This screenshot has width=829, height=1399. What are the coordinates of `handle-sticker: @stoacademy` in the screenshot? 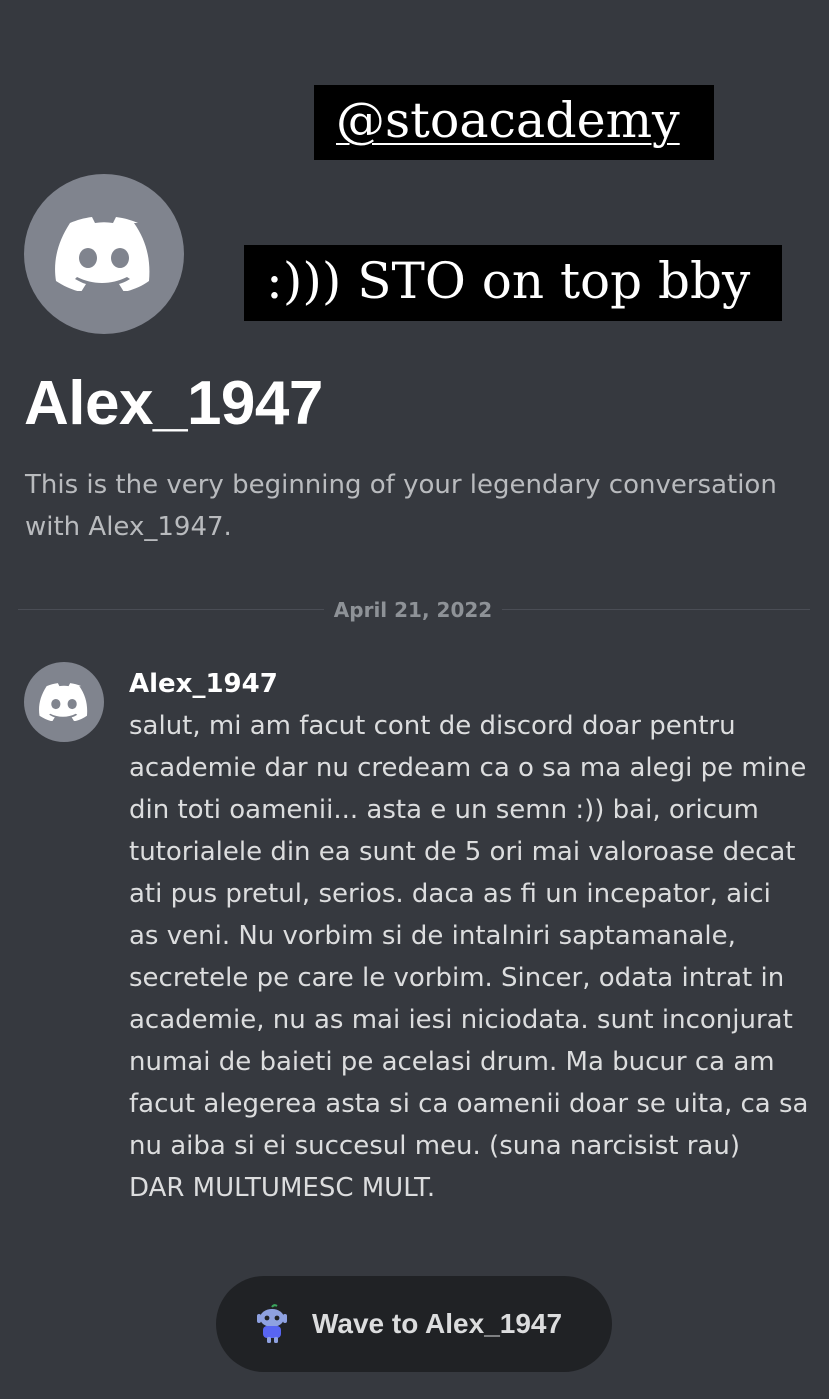 It's located at (514, 122).